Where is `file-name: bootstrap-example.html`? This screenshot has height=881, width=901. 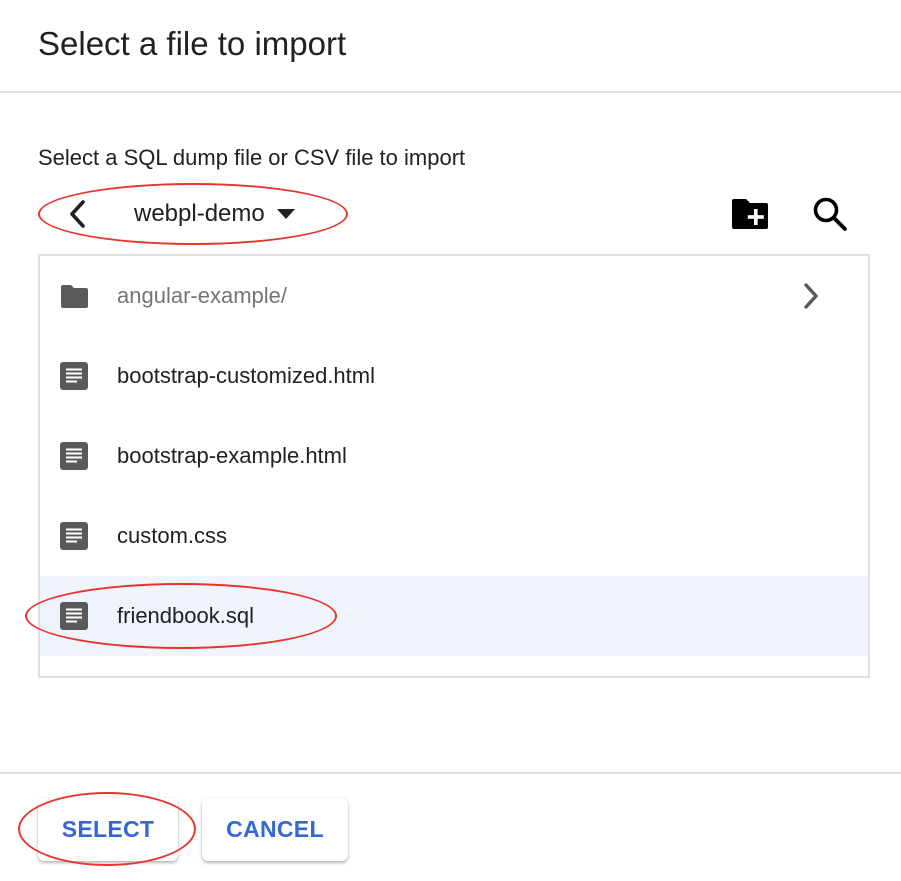 file-name: bootstrap-example.html is located at coordinates (232, 455).